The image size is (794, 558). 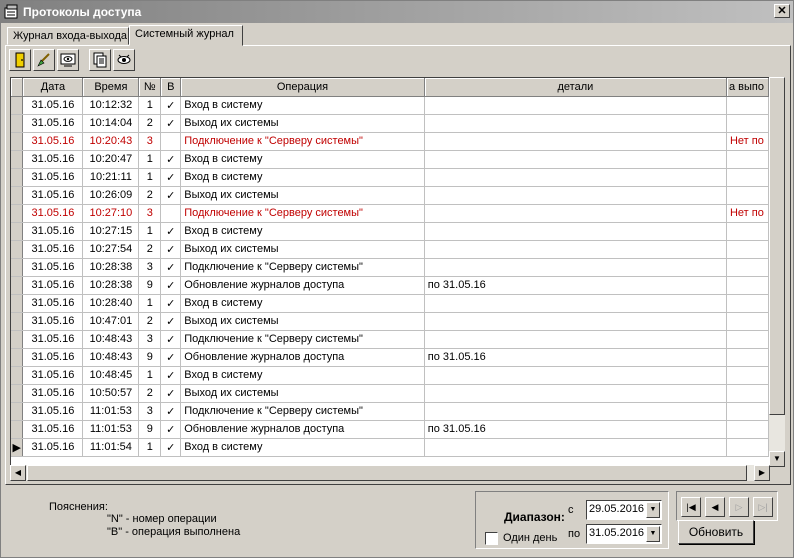 I want to click on horizontal-scroll-thumb, so click(x=387, y=473).